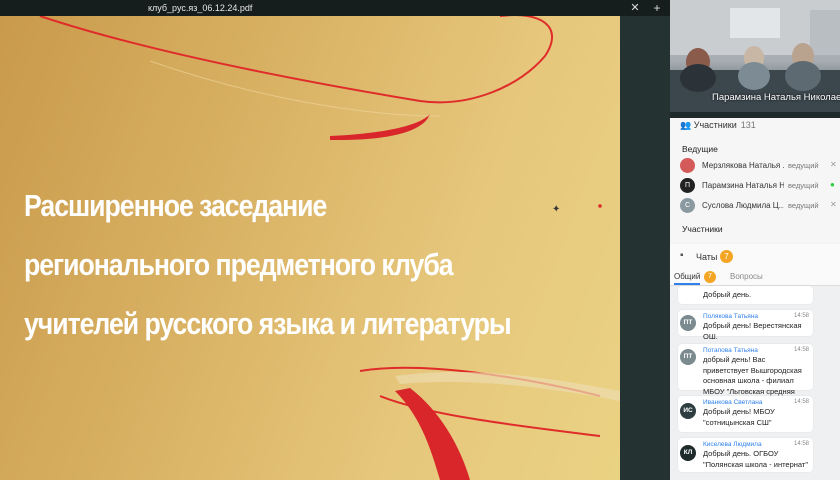  I want to click on avatar: С, so click(687, 205).